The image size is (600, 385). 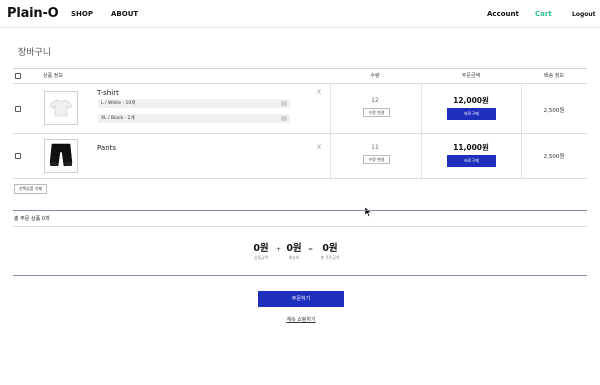 I want to click on header-shipping: 배송 정보, so click(x=554, y=76).